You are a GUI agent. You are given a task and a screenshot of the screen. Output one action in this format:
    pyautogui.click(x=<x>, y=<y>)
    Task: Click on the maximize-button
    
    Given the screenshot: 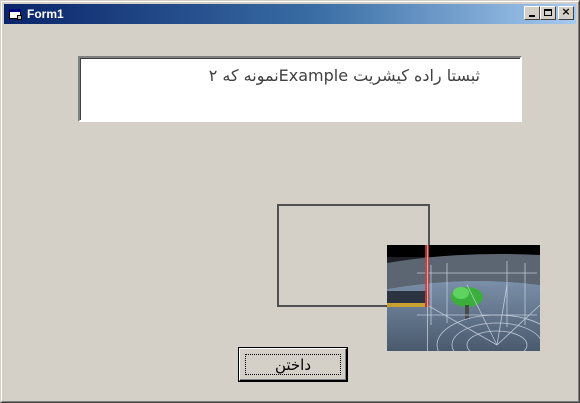 What is the action you would take?
    pyautogui.click(x=548, y=13)
    